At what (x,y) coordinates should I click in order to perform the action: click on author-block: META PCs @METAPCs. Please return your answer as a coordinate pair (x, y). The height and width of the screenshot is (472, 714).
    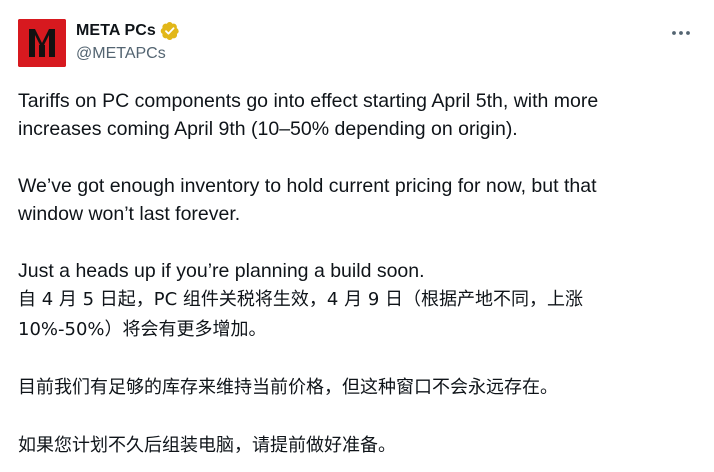
    Looking at the image, I should click on (128, 41).